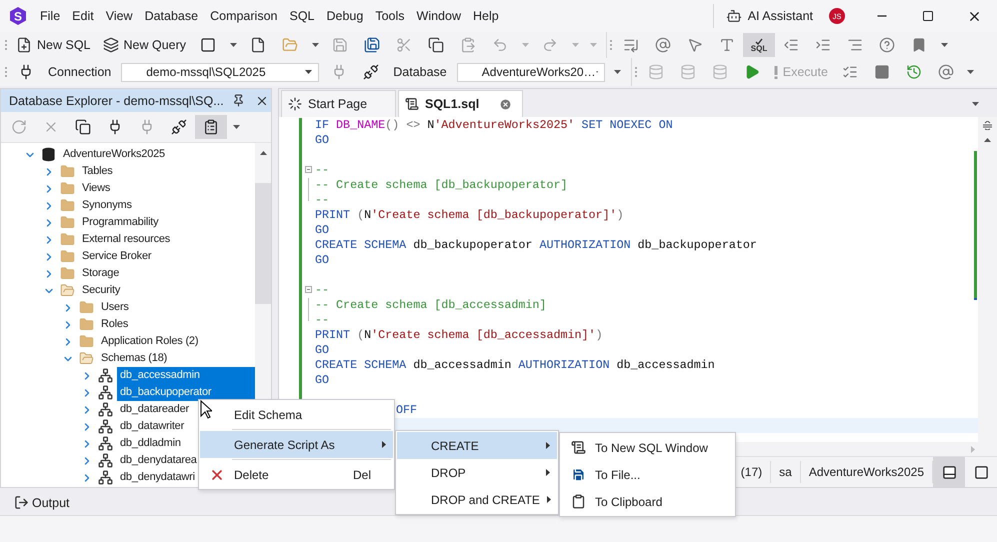 The width and height of the screenshot is (997, 542). What do you see at coordinates (919, 45) in the screenshot?
I see `bookmark-icon` at bounding box center [919, 45].